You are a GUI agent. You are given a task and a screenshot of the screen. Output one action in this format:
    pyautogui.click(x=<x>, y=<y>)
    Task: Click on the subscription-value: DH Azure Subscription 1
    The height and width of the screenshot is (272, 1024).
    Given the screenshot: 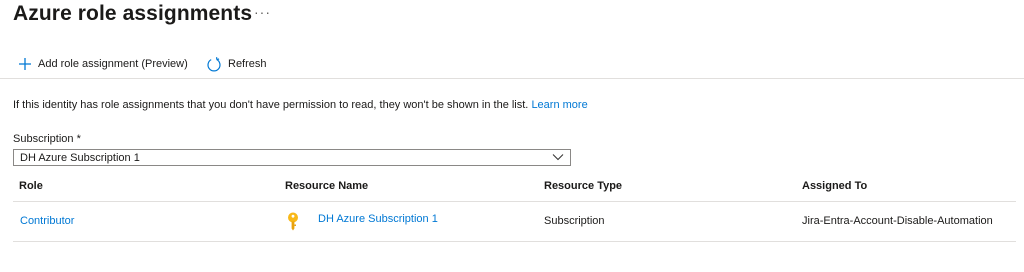 What is the action you would take?
    pyautogui.click(x=80, y=157)
    